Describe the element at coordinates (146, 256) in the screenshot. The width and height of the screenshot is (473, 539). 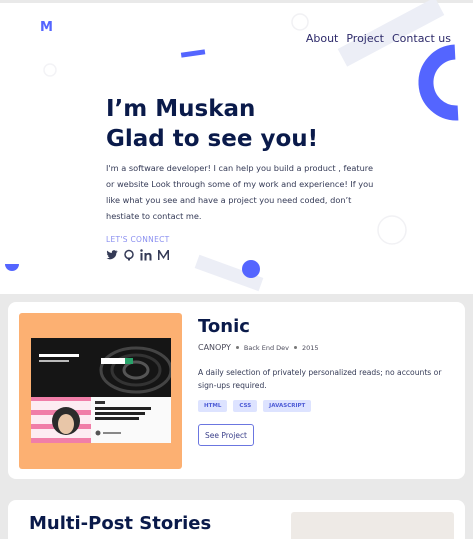
I see `linkedin-icon` at that location.